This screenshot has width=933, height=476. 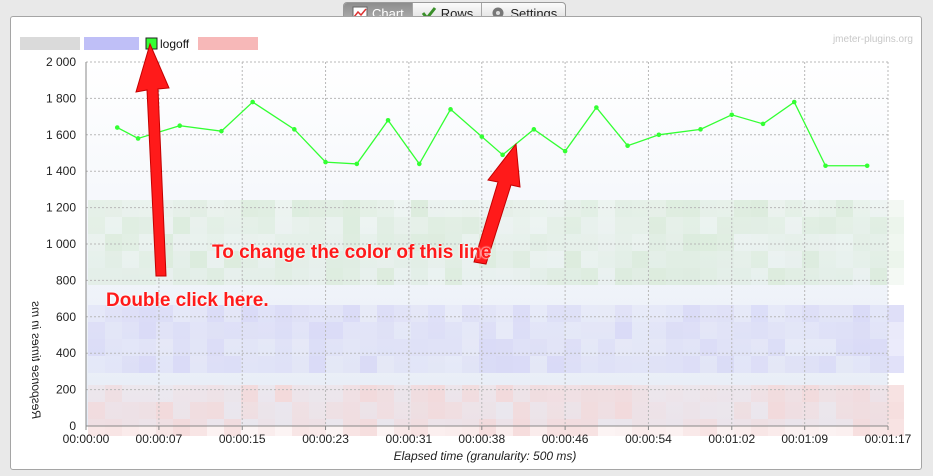 What do you see at coordinates (804, 439) in the screenshot?
I see `x-tick-label: 00:01:09` at bounding box center [804, 439].